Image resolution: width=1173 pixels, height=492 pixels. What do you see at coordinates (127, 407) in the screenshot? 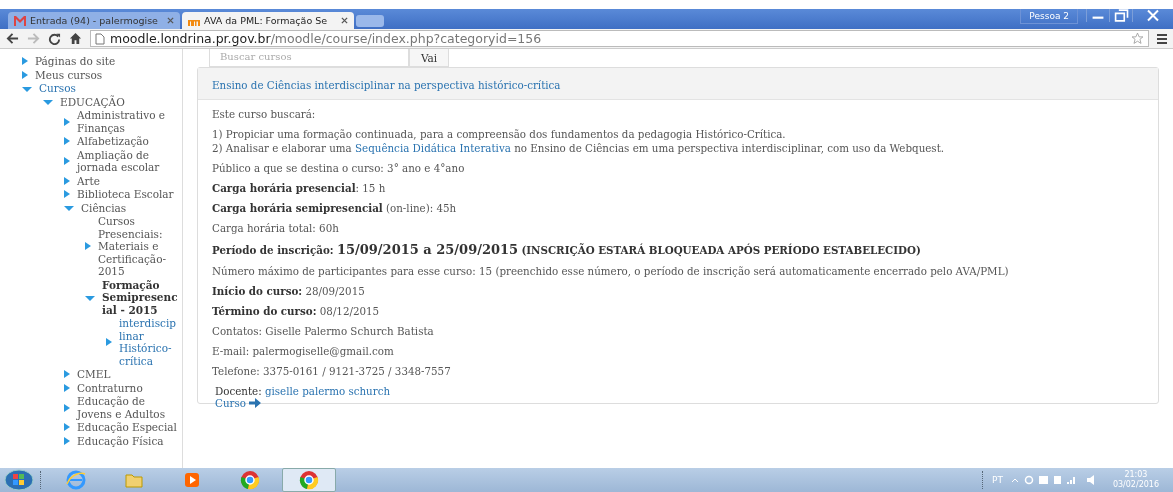
I see `tree-item: Educação de Jovens e Adultos` at bounding box center [127, 407].